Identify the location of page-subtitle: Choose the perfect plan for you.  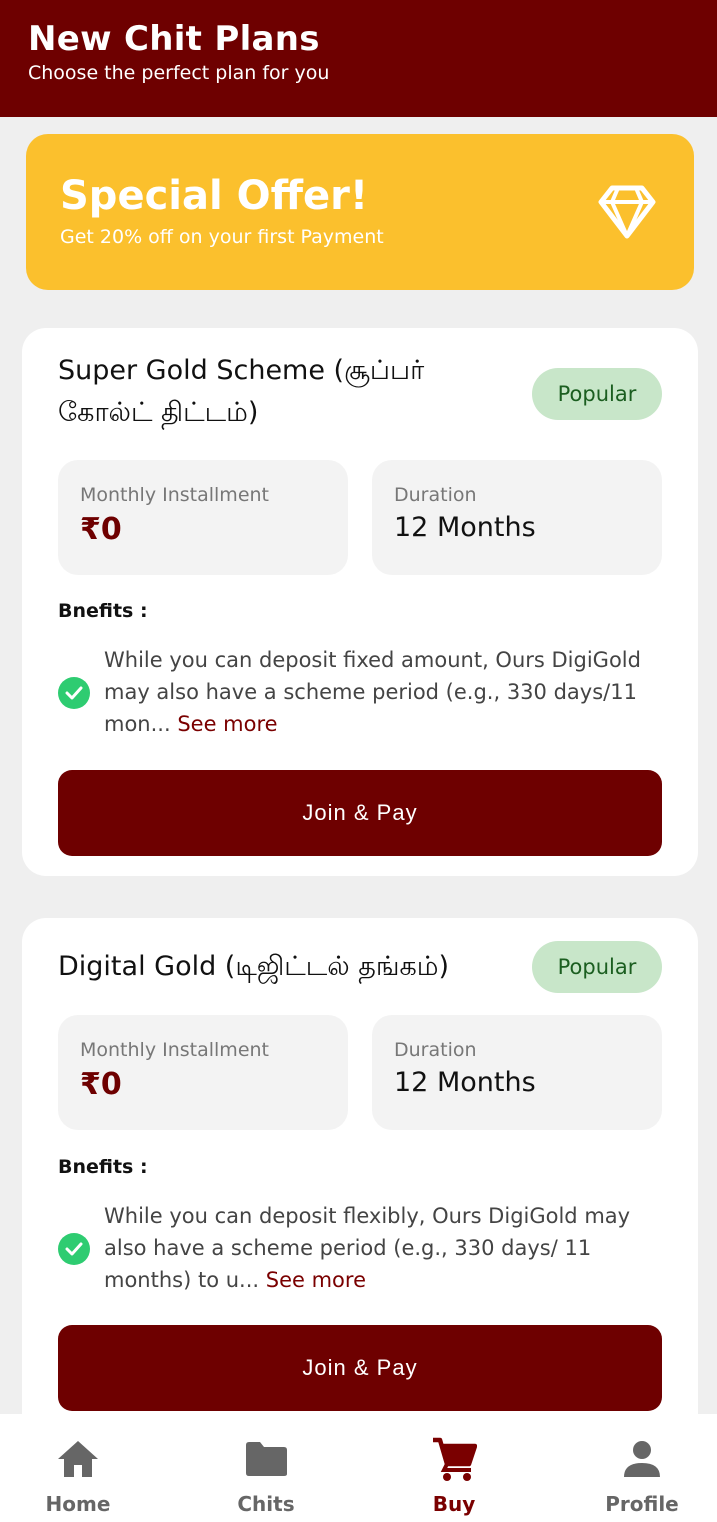
(179, 73).